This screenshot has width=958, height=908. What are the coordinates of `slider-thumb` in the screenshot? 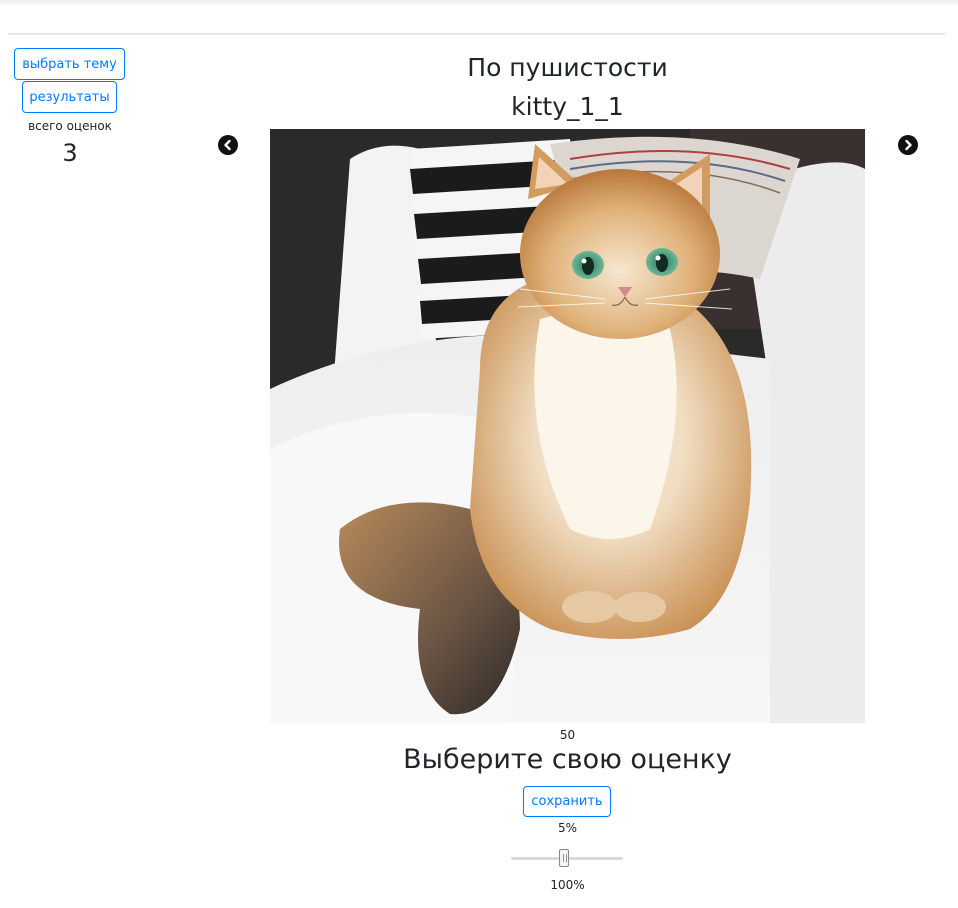 It's located at (564, 858).